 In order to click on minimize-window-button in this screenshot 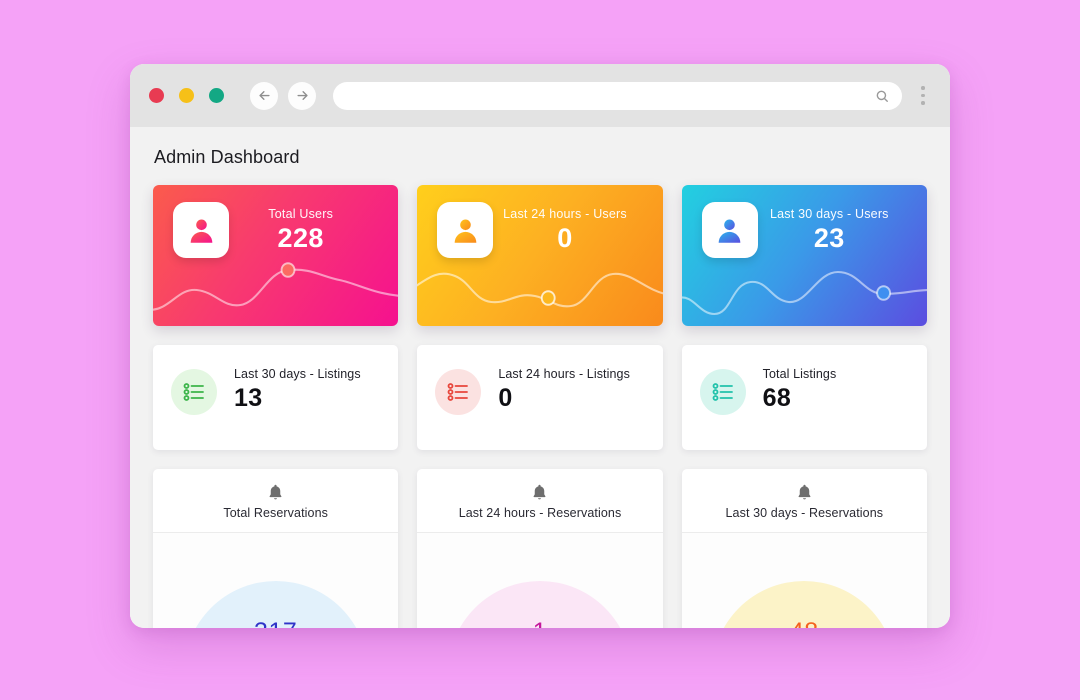, I will do `click(186, 95)`.